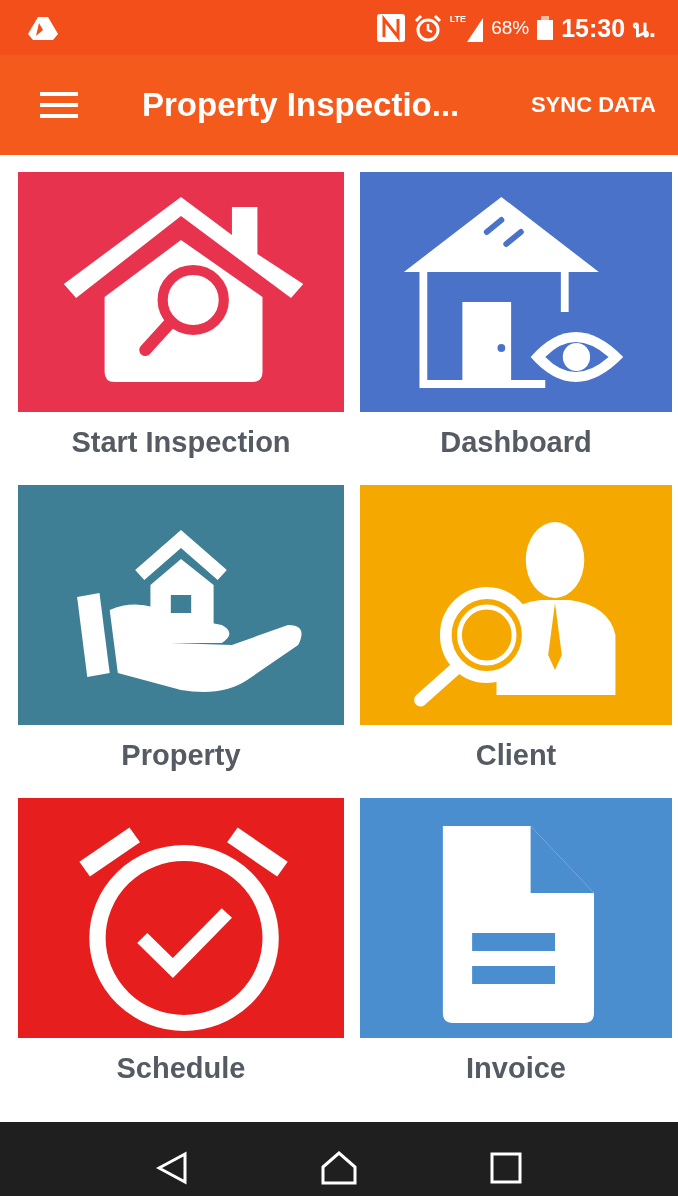 This screenshot has width=678, height=1196. I want to click on tile-label: Start Inspection, so click(181, 442).